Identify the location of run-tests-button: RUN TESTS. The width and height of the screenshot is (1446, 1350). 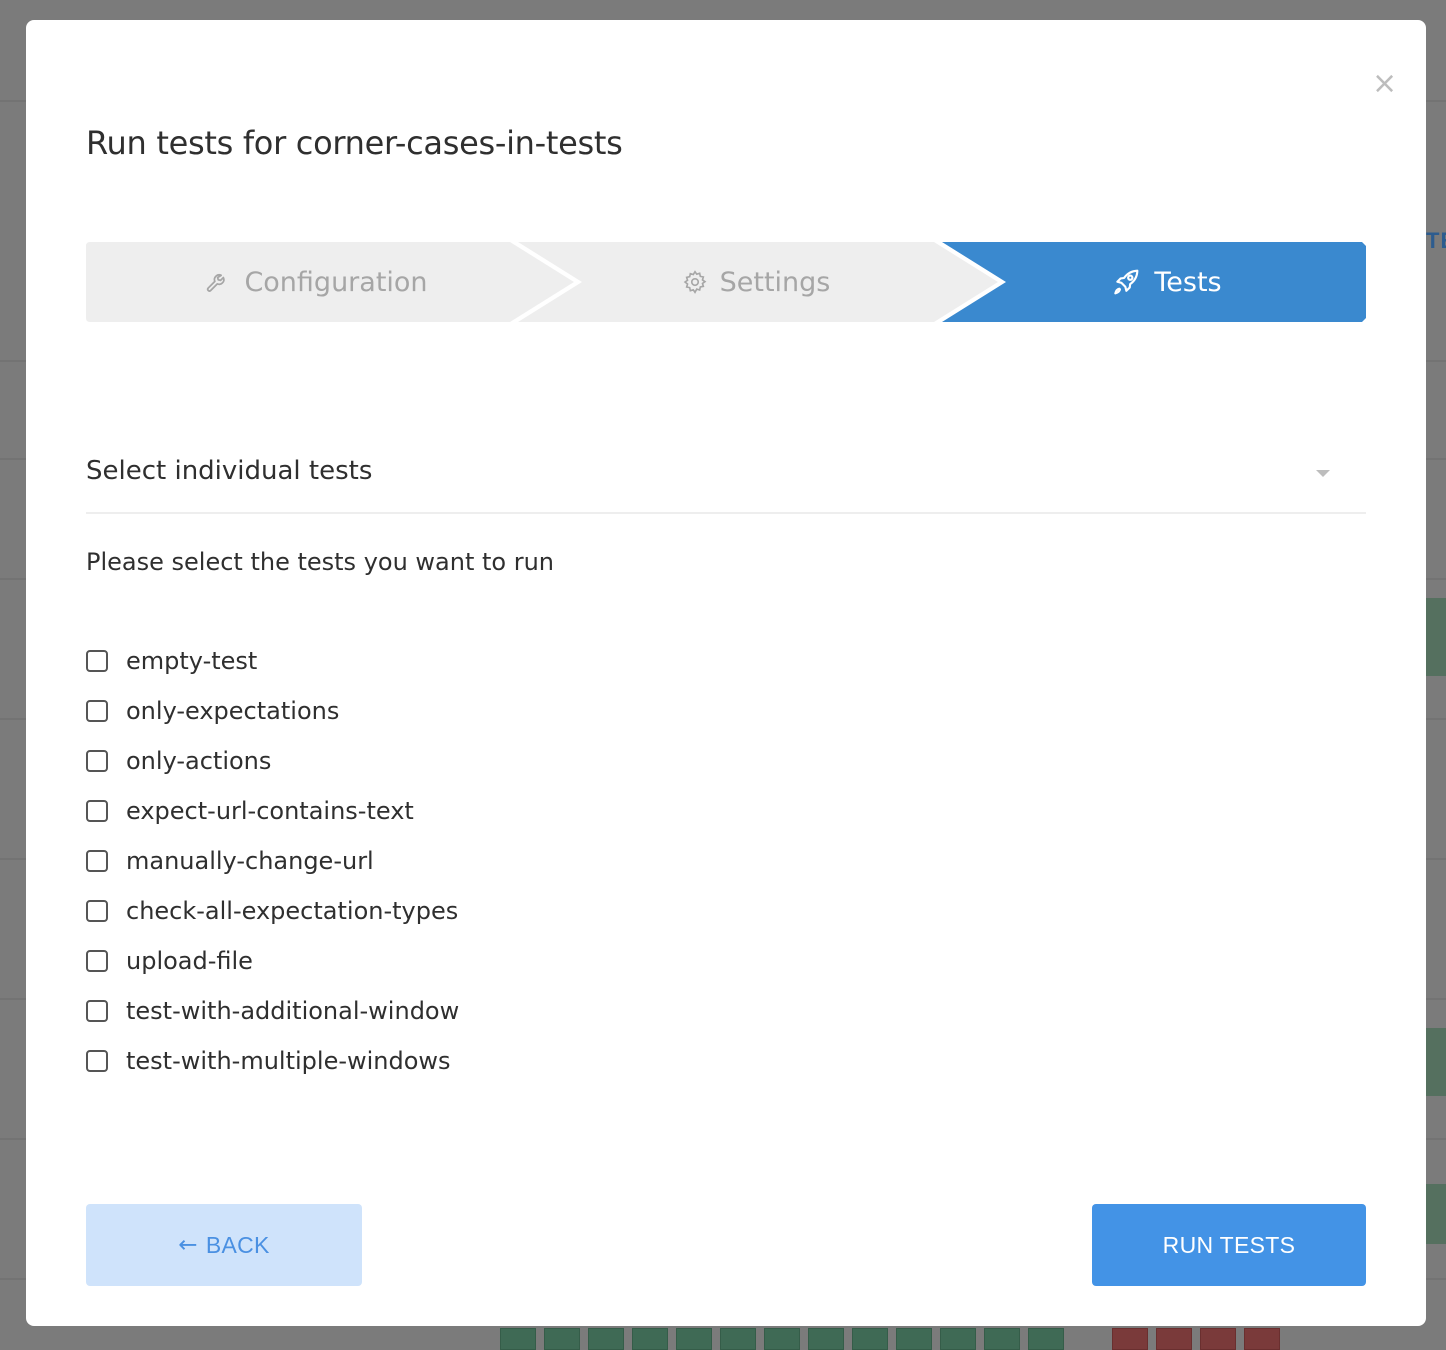
(1229, 1245).